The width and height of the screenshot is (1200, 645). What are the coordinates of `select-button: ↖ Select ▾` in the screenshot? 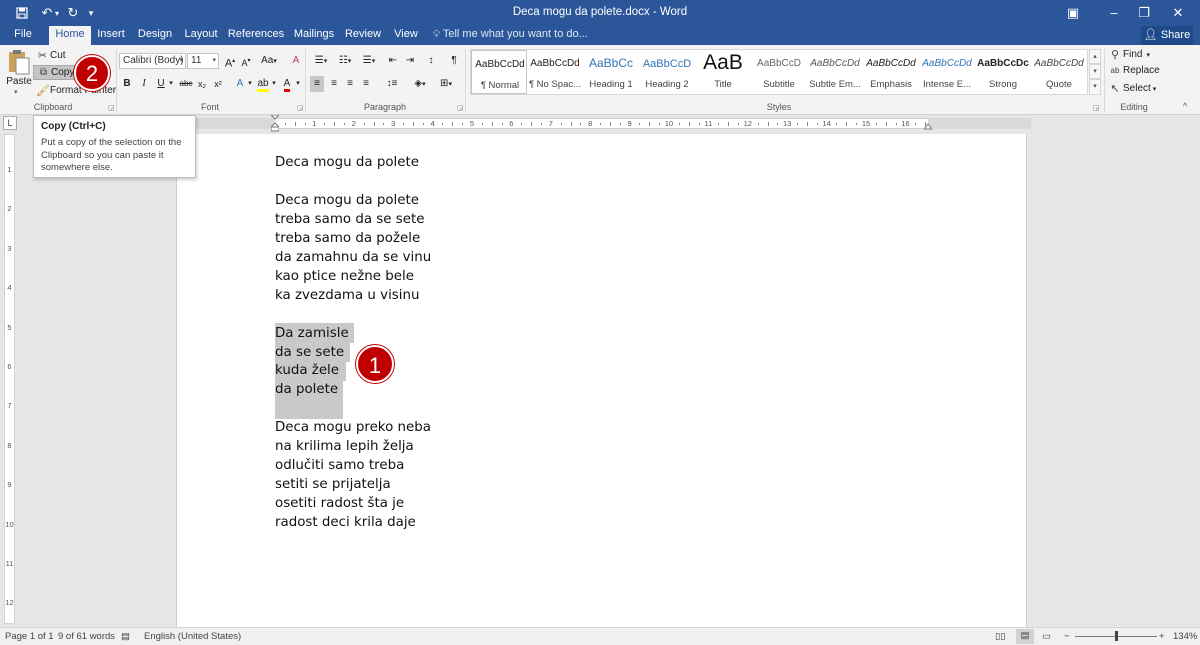 It's located at (1132, 88).